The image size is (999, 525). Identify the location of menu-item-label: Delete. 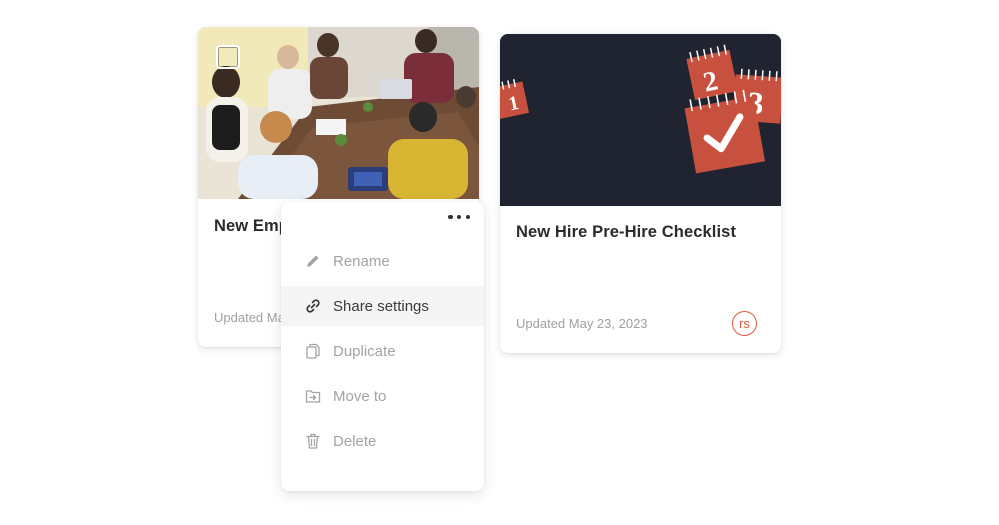
(355, 441).